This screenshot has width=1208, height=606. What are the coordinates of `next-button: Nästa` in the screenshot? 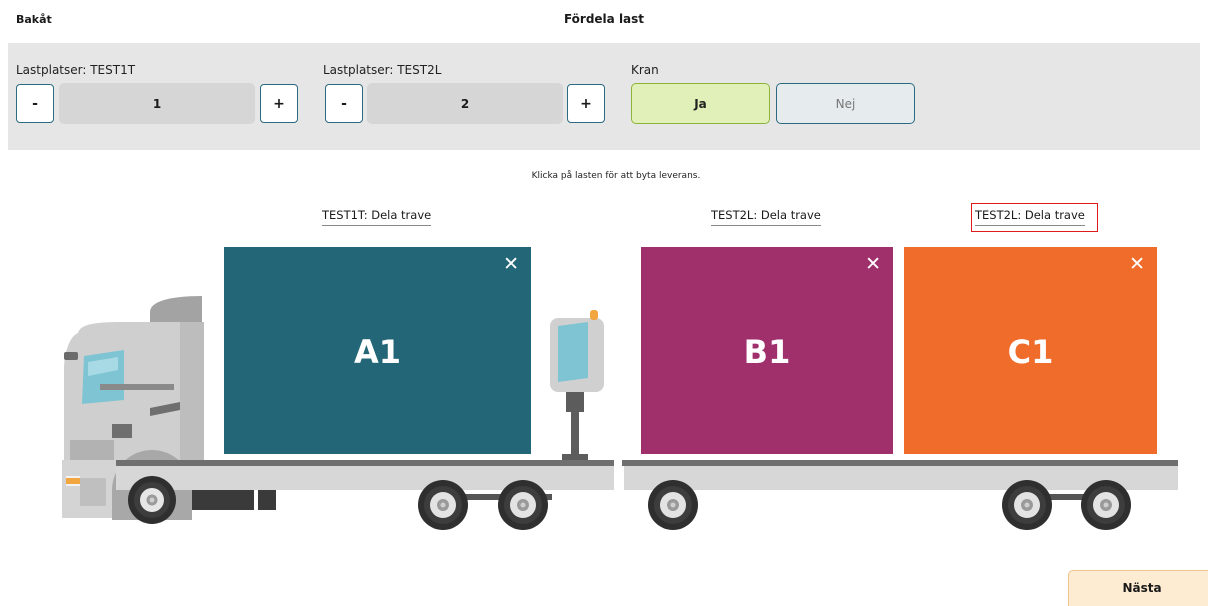 It's located at (1138, 588).